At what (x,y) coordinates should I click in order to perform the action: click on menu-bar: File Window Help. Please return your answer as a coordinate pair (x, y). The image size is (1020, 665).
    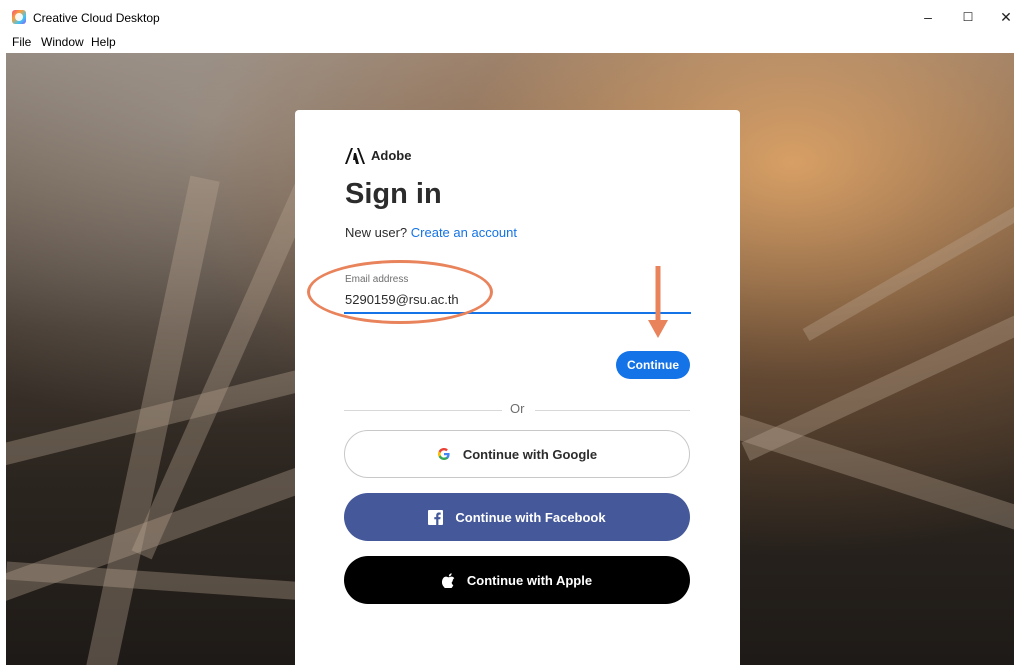
    Looking at the image, I should click on (510, 43).